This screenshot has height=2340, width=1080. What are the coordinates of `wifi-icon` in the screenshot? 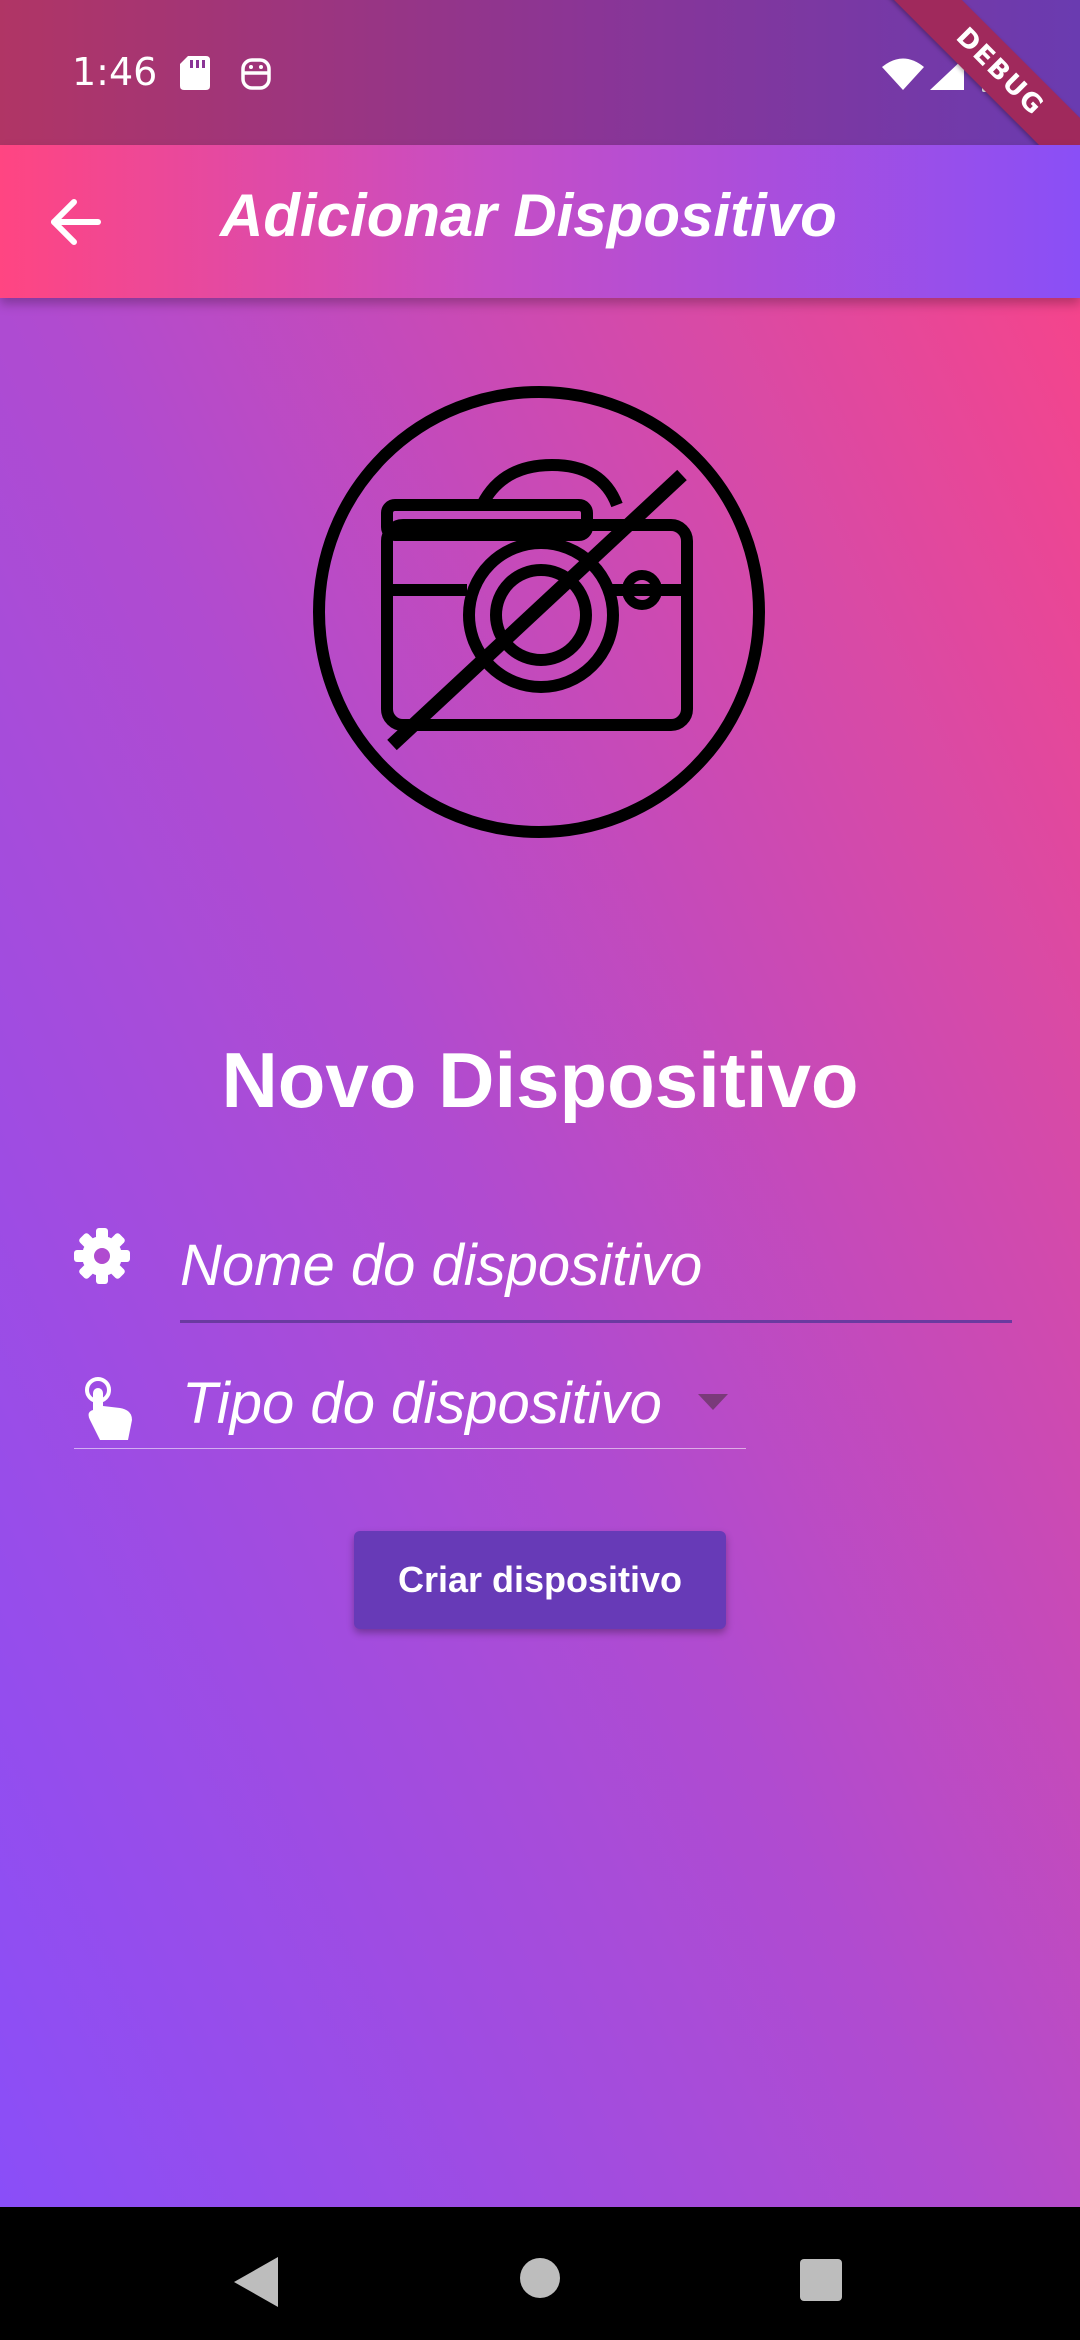 It's located at (903, 74).